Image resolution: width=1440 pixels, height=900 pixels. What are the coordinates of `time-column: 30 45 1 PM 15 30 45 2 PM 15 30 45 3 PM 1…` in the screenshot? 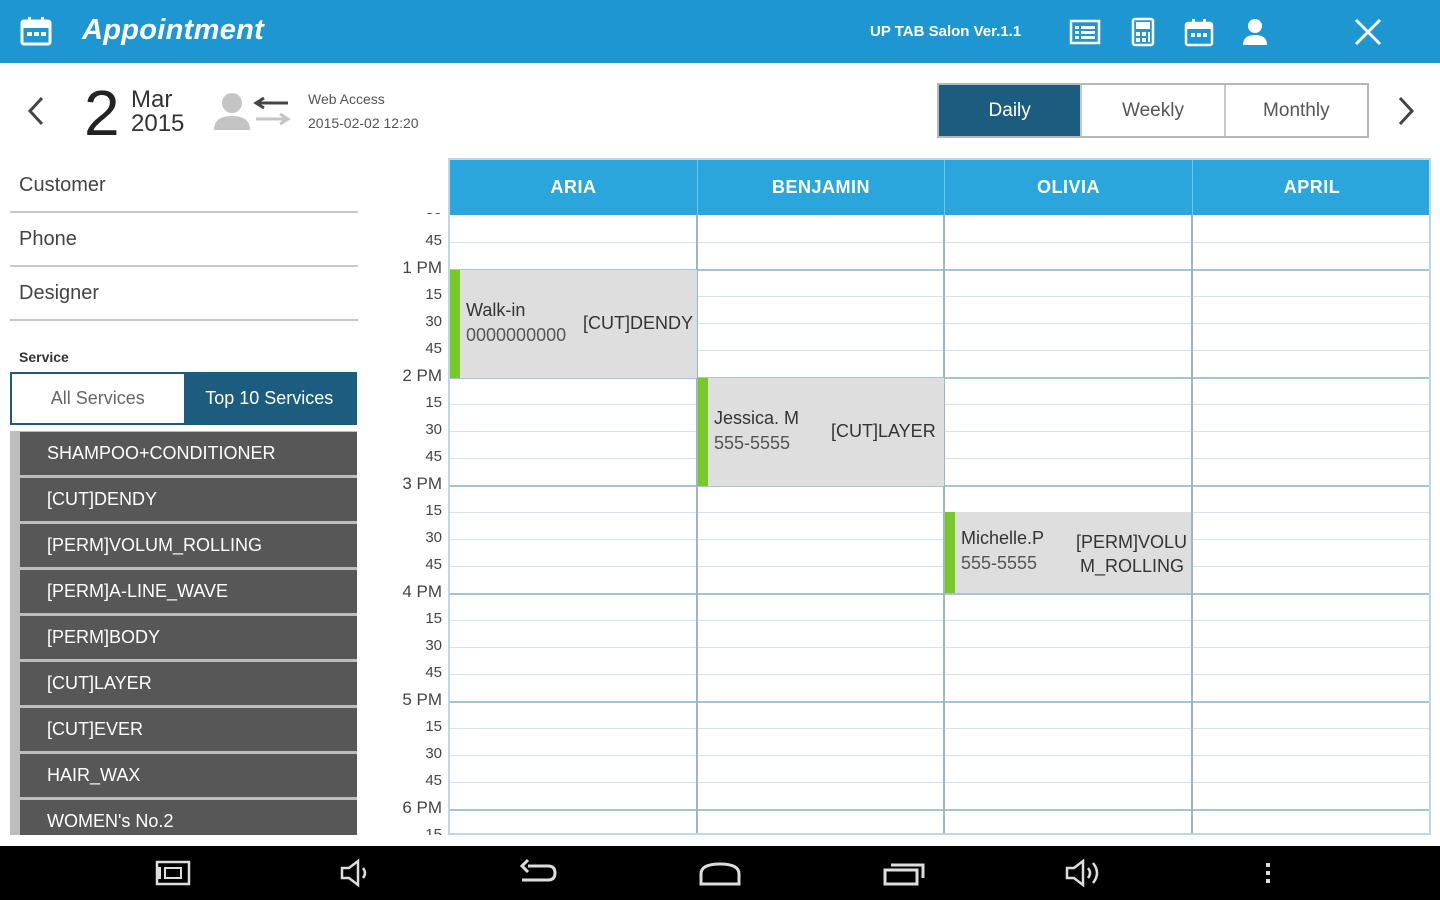 It's located at (411, 524).